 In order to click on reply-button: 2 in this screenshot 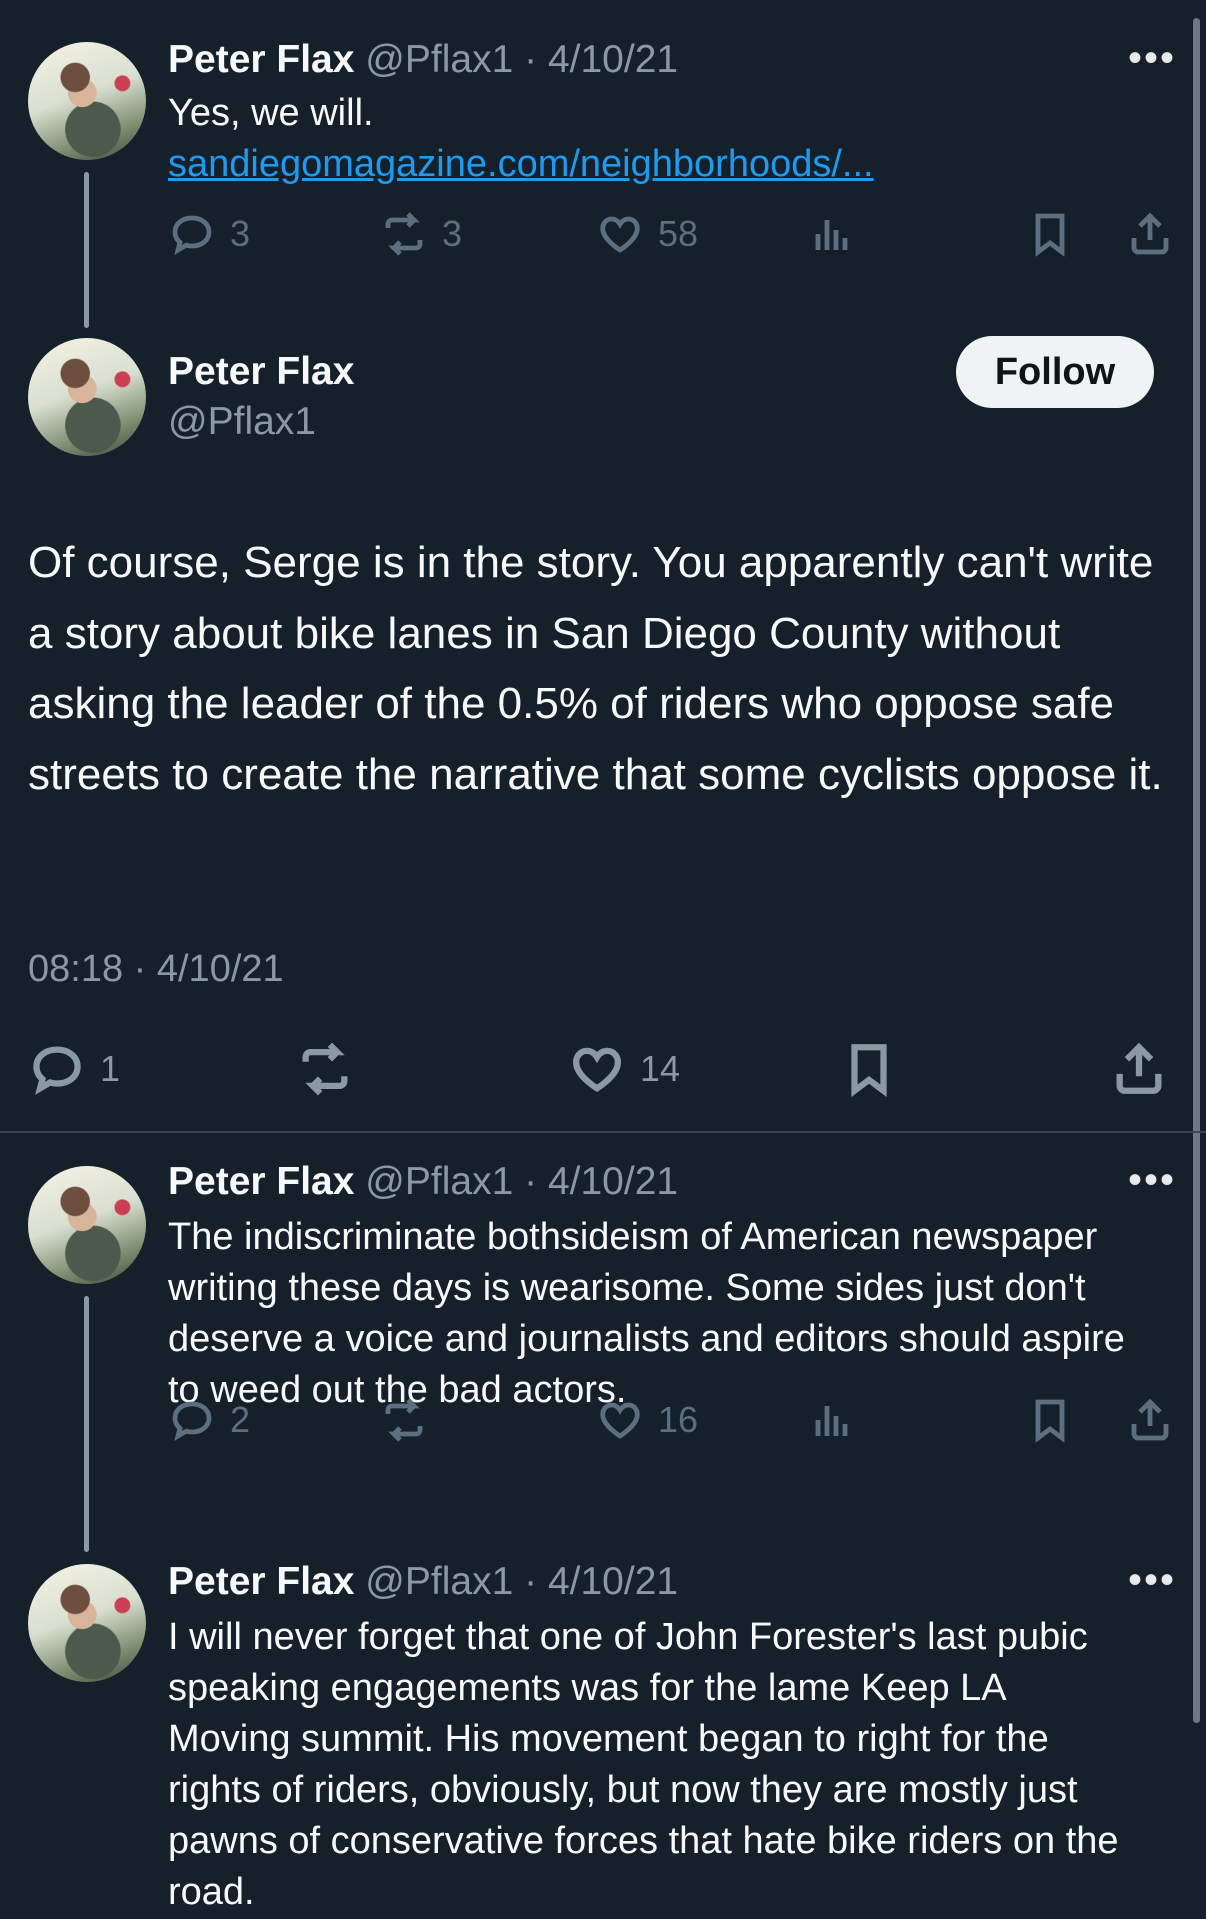, I will do `click(209, 1420)`.